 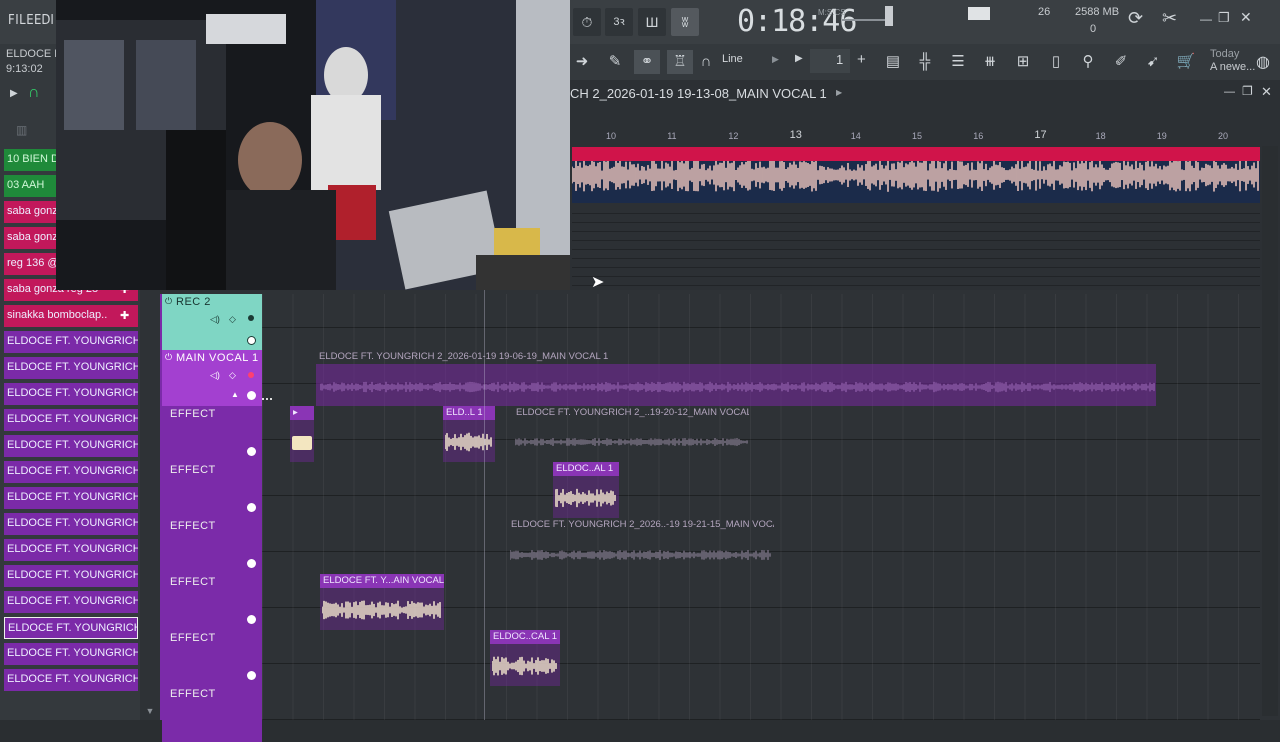 I want to click on waveform-icon: ✚, so click(x=125, y=316).